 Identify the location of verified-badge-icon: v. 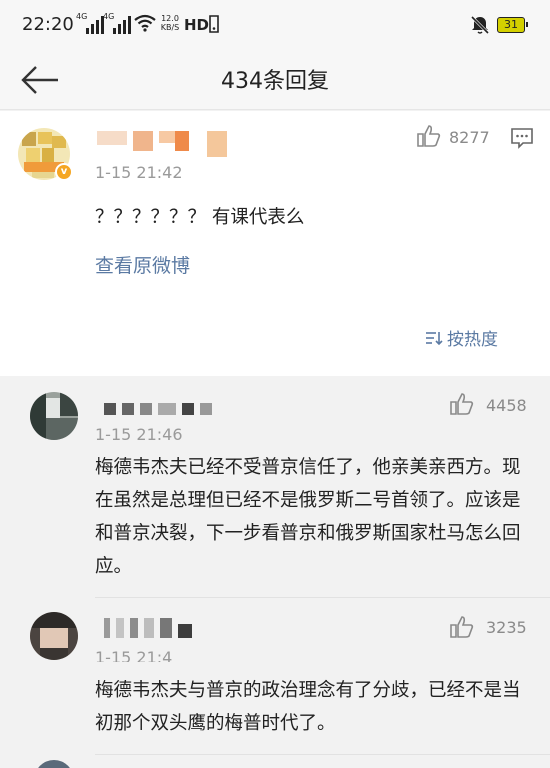
(64, 172).